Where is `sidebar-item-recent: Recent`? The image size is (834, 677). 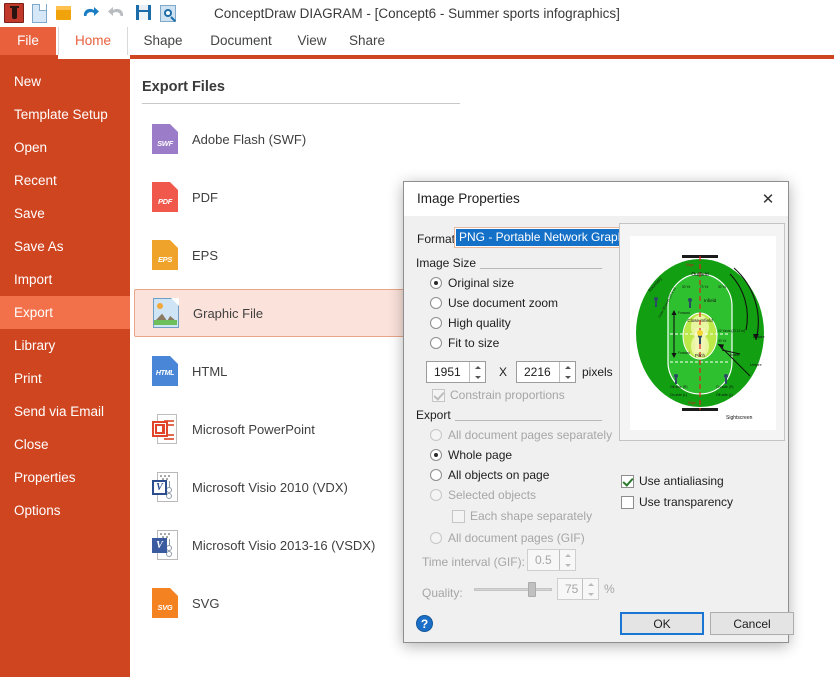
sidebar-item-recent: Recent is located at coordinates (65, 180).